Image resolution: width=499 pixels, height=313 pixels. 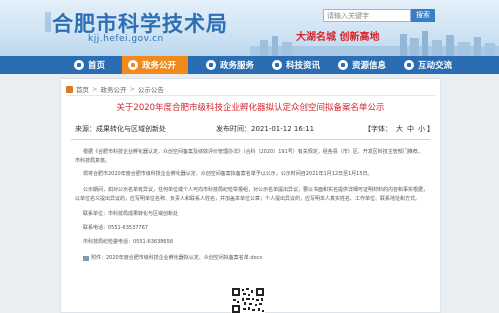 I want to click on nav-label: 科技资讯, so click(x=303, y=66).